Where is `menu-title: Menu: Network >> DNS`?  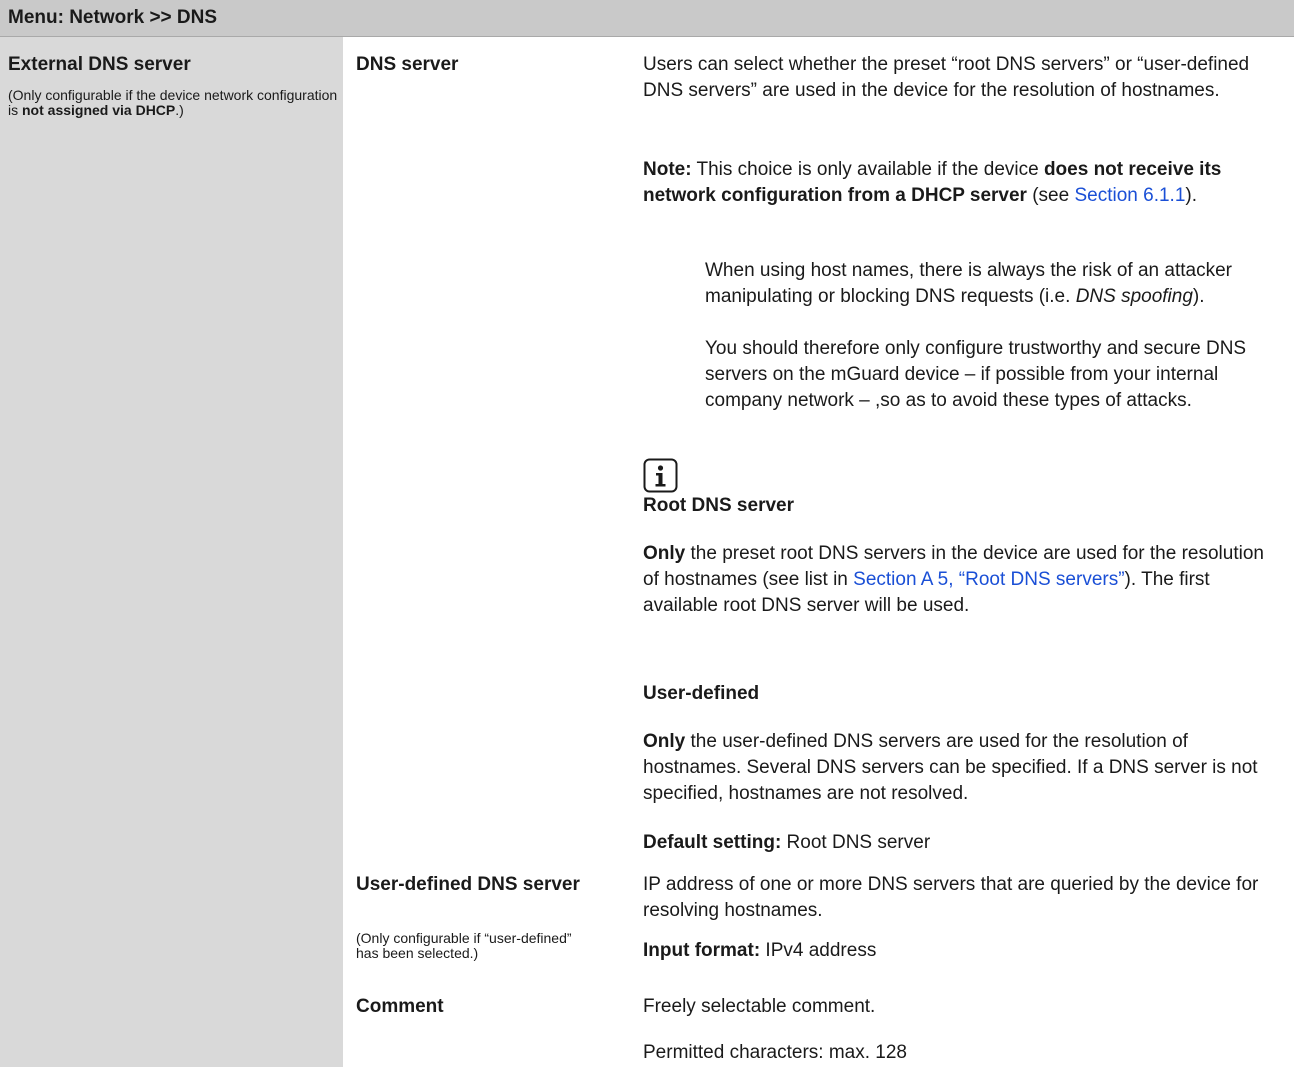 menu-title: Menu: Network >> DNS is located at coordinates (113, 17).